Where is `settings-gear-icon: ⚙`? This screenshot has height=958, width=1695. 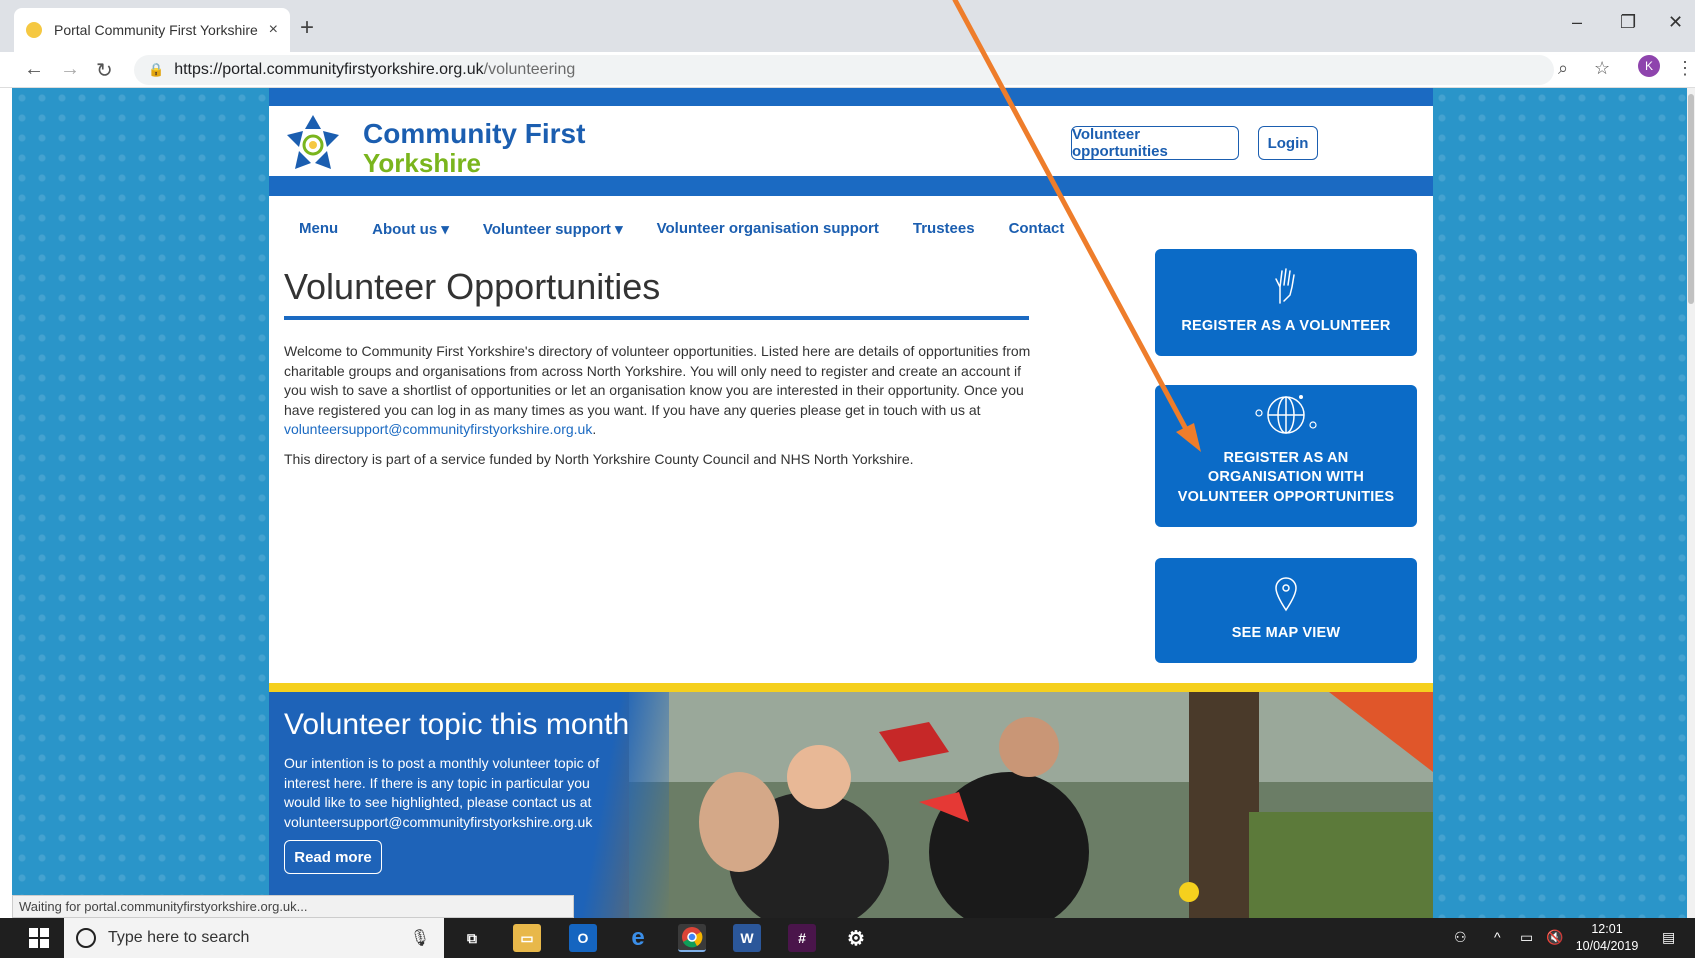
settings-gear-icon: ⚙ is located at coordinates (856, 938).